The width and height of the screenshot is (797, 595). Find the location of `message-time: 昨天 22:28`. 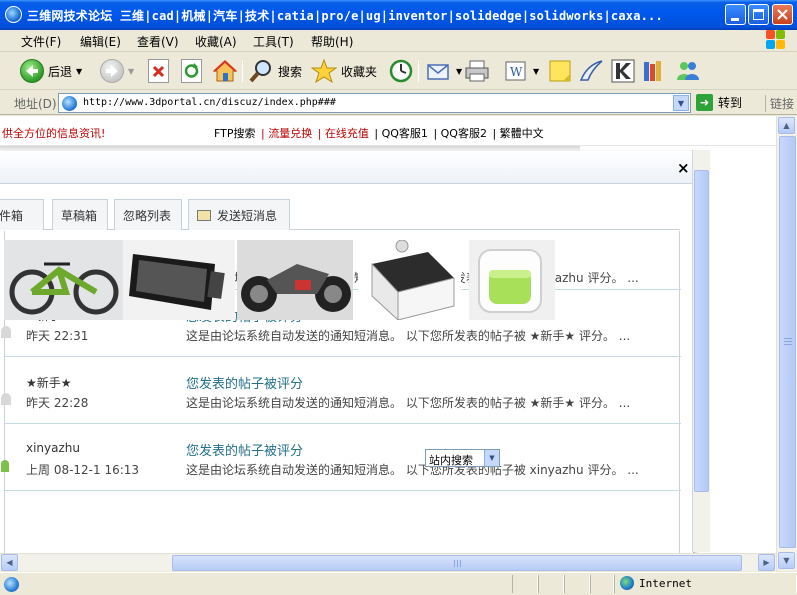

message-time: 昨天 22:28 is located at coordinates (57, 403).